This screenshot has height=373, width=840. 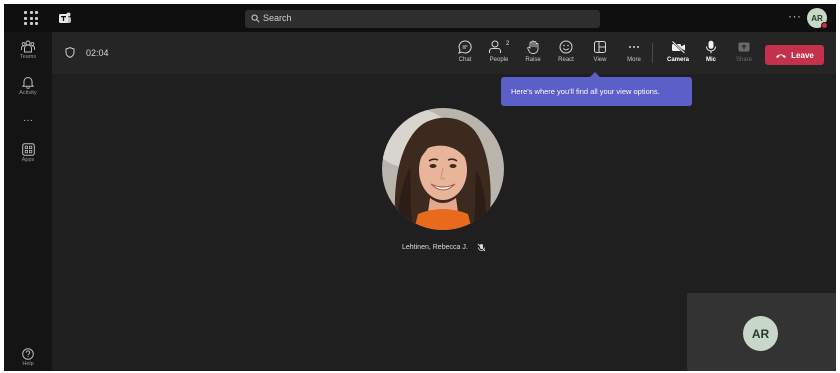 I want to click on smiley-icon, so click(x=566, y=47).